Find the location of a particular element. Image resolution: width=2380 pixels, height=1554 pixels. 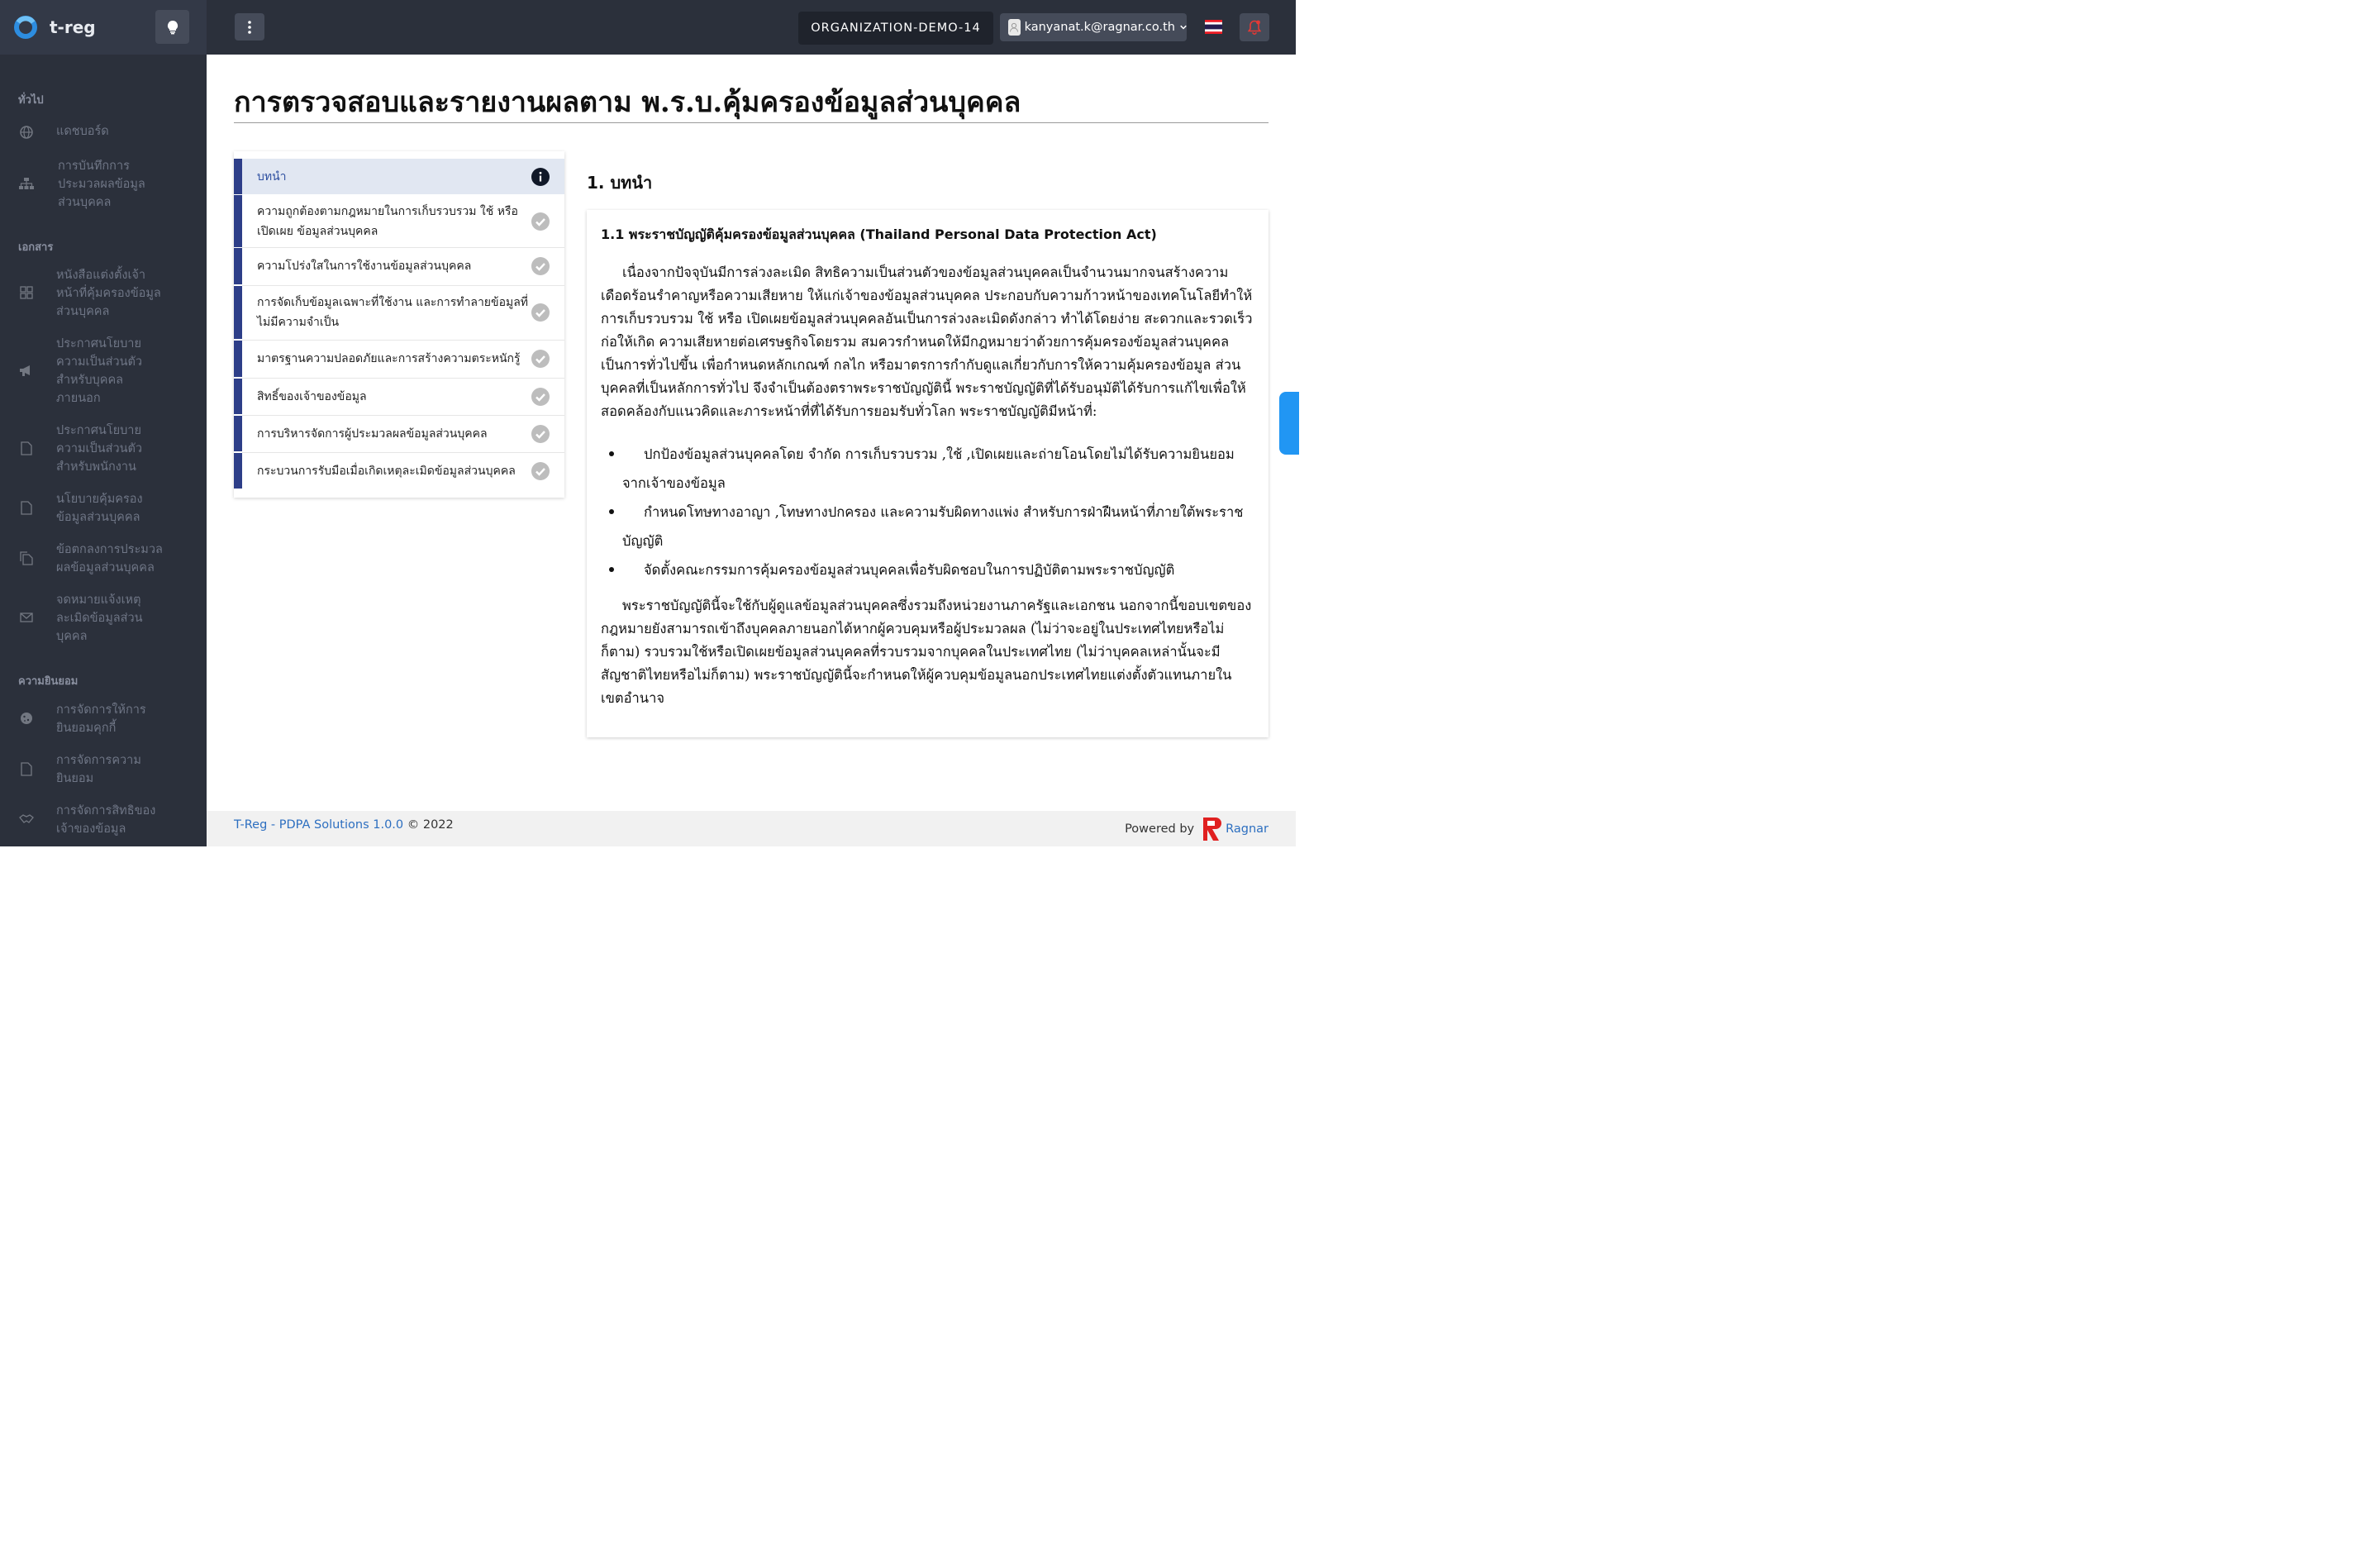

sidebar-item-cookie-consent: การจัดการให้การยินยอมคุกกี้ is located at coordinates (103, 719).